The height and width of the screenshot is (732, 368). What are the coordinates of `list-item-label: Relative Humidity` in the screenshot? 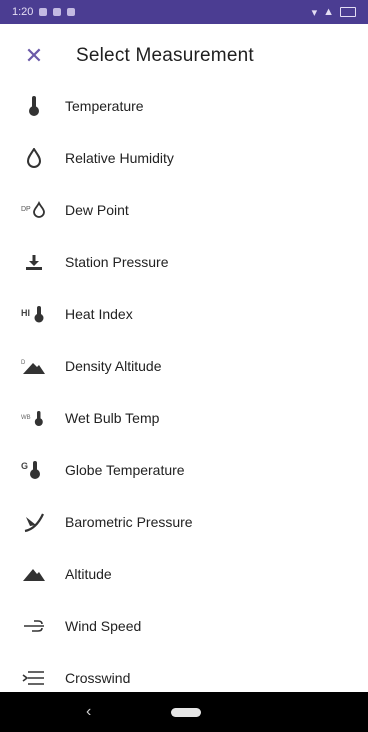 It's located at (119, 158).